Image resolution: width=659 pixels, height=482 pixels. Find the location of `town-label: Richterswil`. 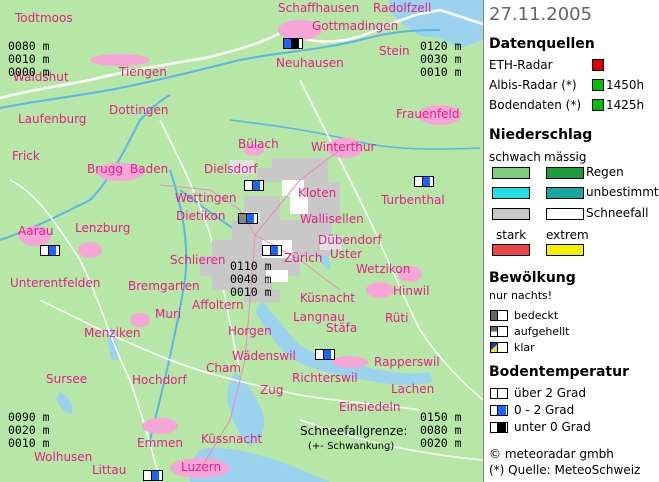

town-label: Richterswil is located at coordinates (325, 378).